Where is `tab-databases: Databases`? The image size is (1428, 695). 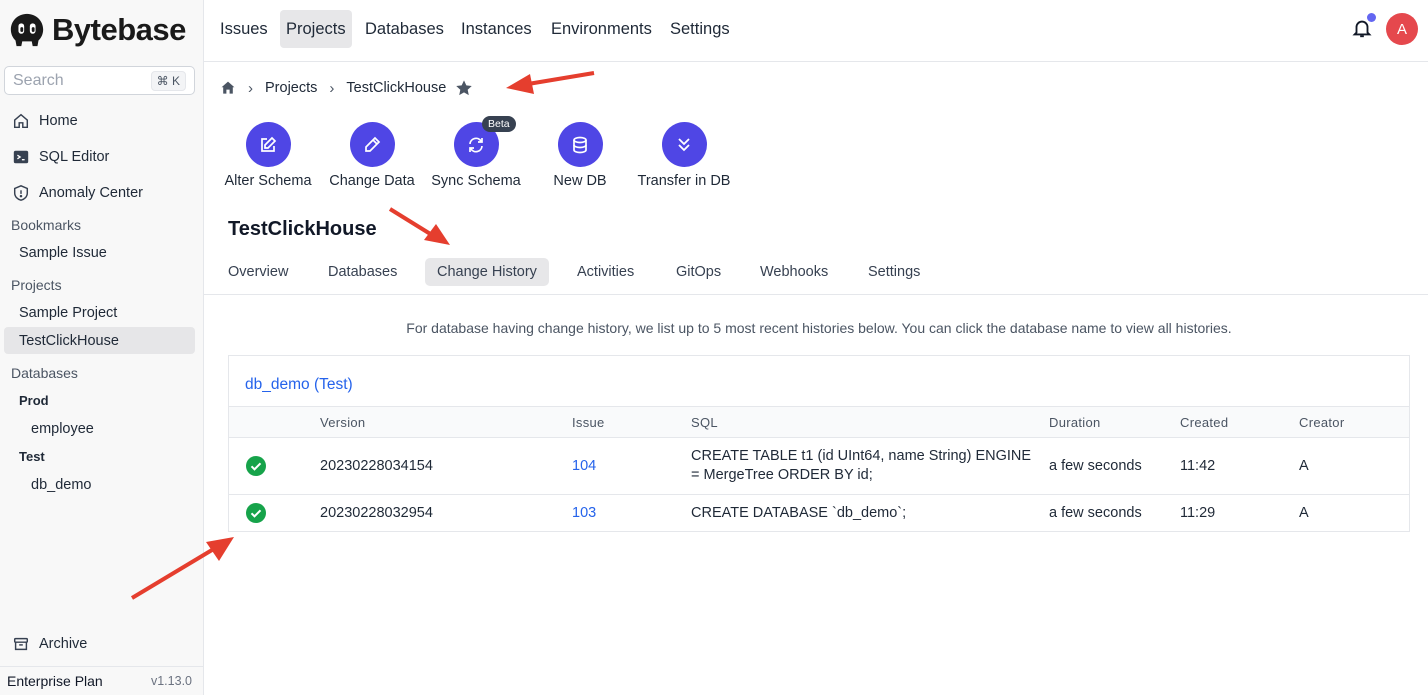 tab-databases: Databases is located at coordinates (362, 272).